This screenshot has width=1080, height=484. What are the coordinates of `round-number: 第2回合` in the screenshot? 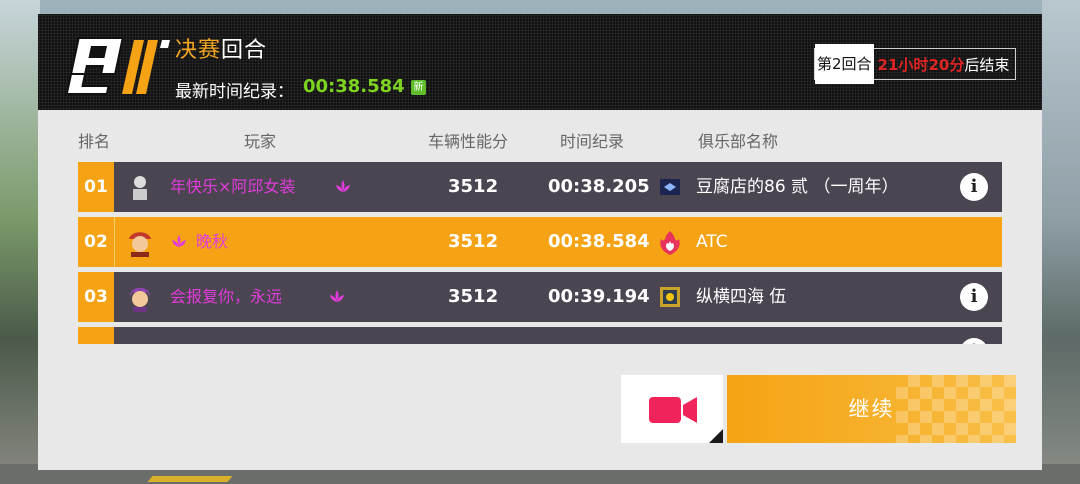 It's located at (844, 64).